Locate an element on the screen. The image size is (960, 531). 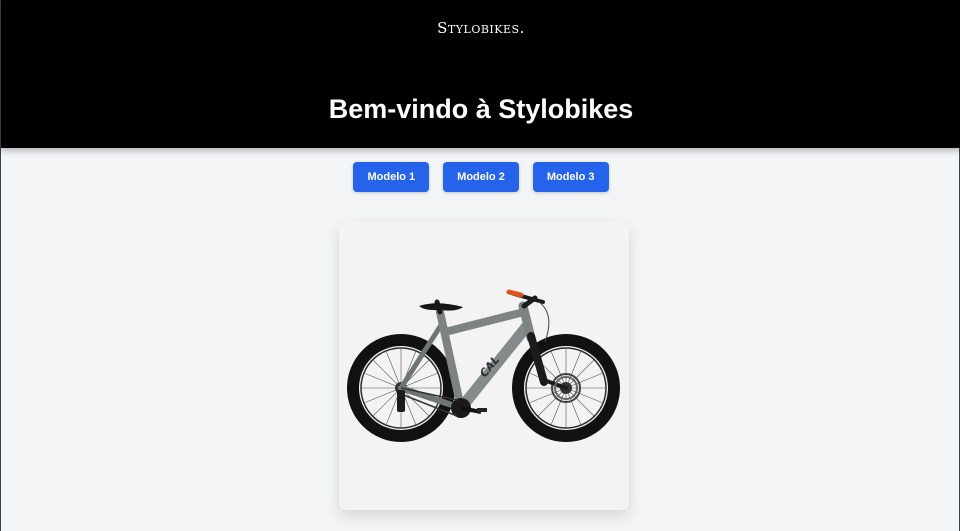
model-nav: Modelo 1 Modelo 2 Modelo 3 is located at coordinates (480, 177).